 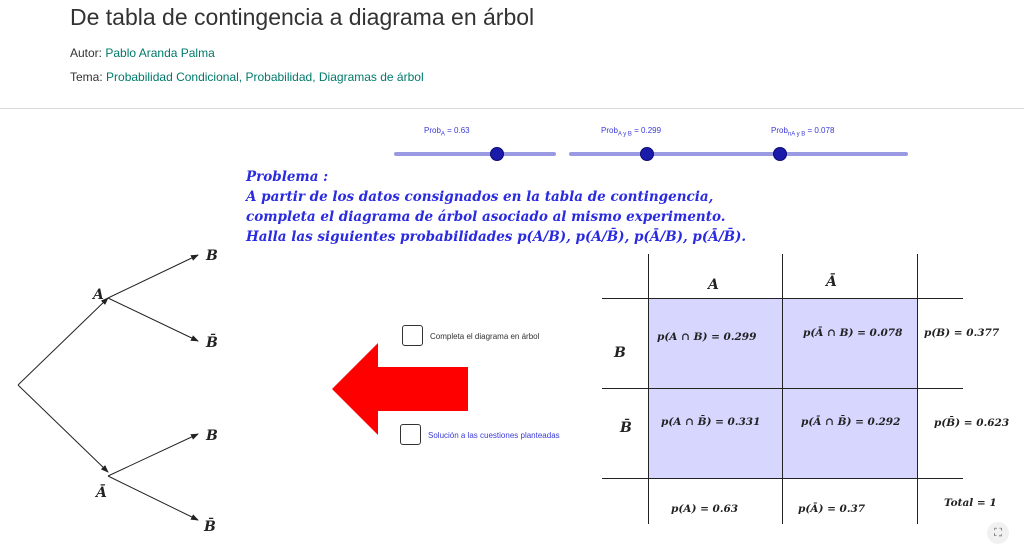 What do you see at coordinates (851, 422) in the screenshot?
I see `table-cell: p(Ā ∩ B̄) = 0.292` at bounding box center [851, 422].